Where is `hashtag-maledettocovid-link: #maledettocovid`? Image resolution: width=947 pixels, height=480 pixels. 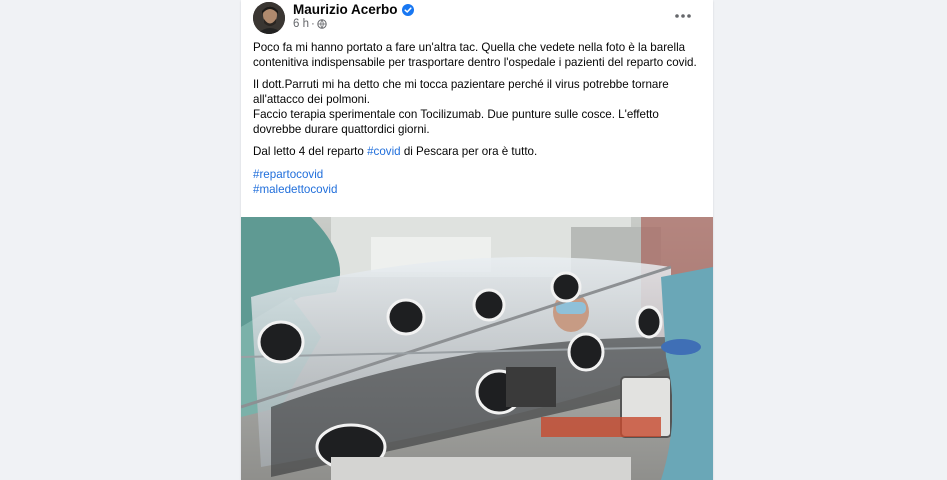 hashtag-maledettocovid-link: #maledettocovid is located at coordinates (479, 189).